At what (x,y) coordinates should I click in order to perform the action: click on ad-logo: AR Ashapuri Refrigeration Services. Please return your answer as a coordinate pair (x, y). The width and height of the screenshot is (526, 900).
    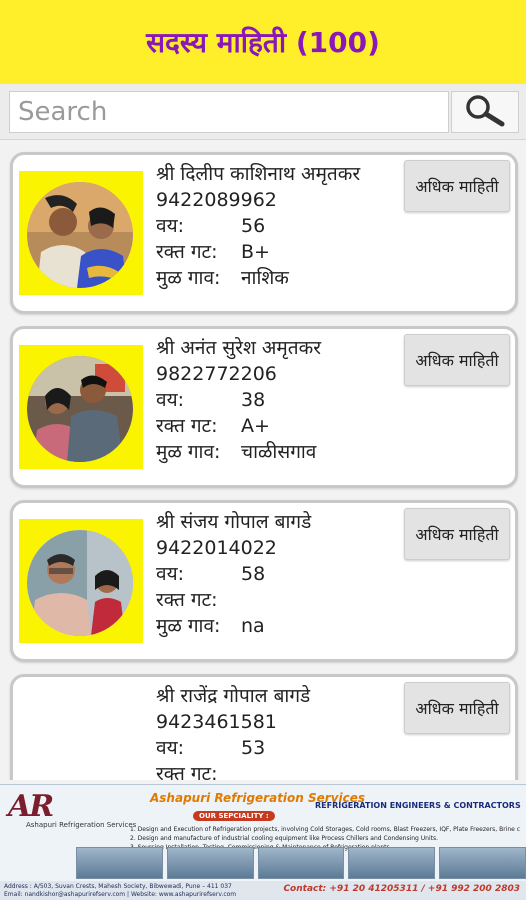
    Looking at the image, I should click on (72, 809).